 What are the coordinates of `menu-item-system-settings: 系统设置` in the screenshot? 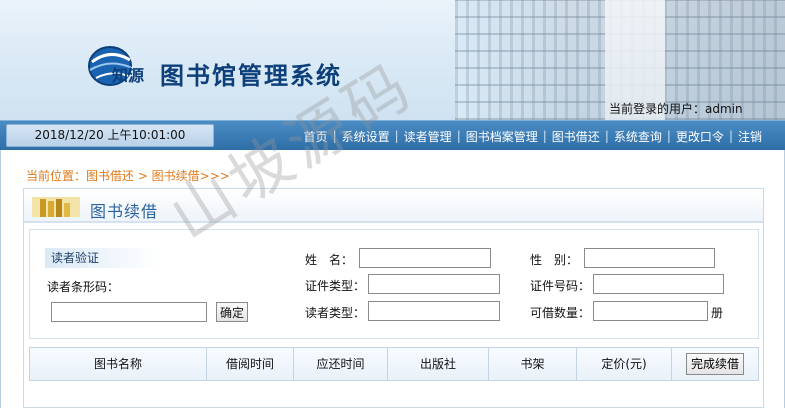 It's located at (366, 136).